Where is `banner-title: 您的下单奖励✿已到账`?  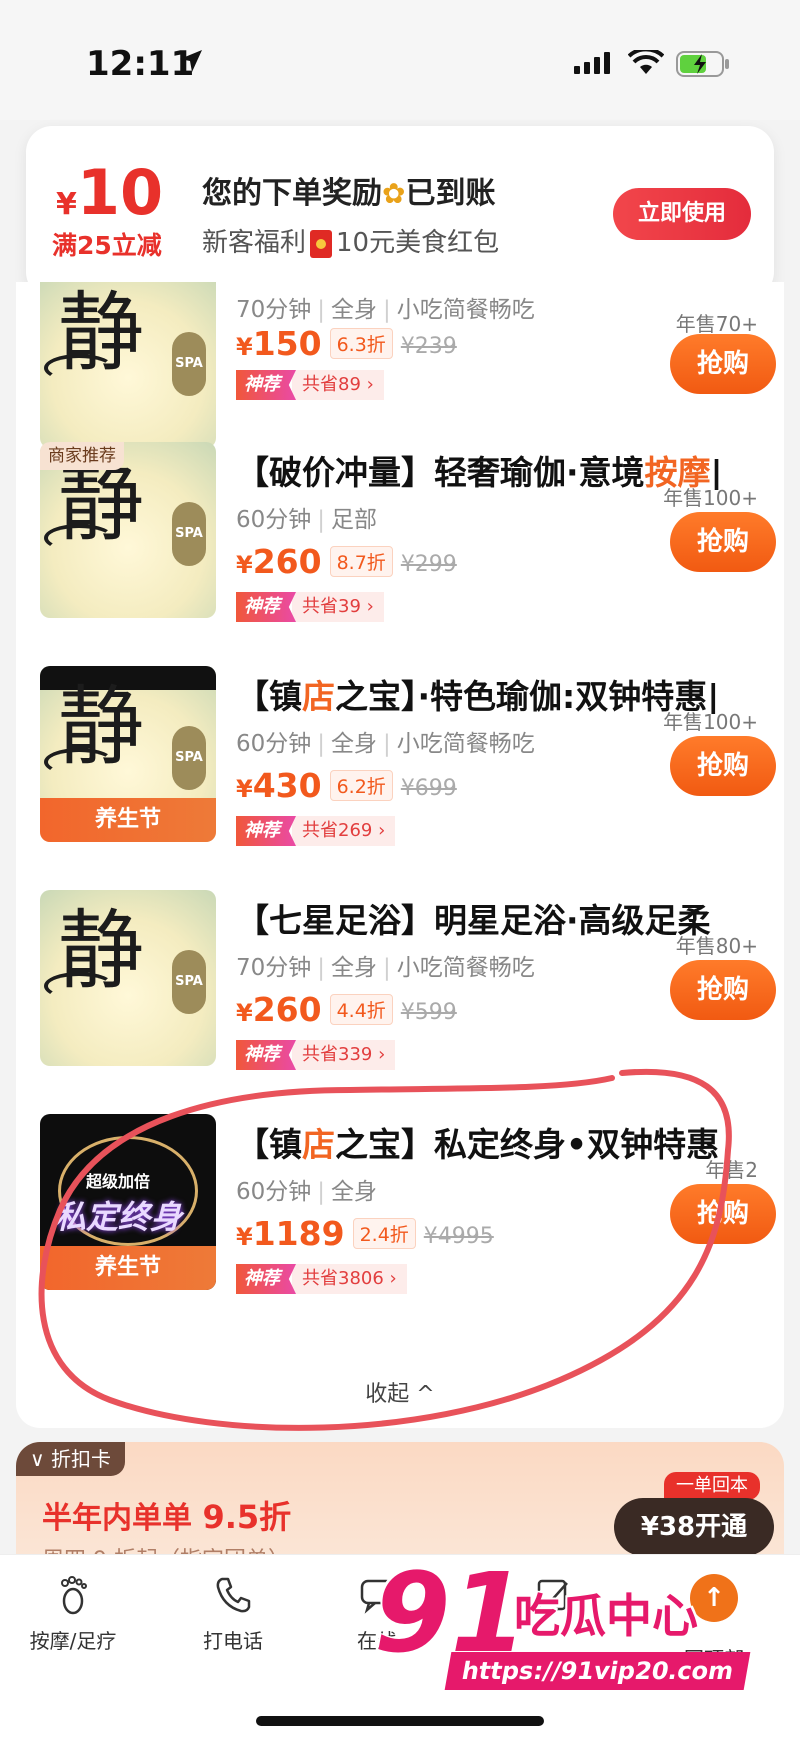 banner-title: 您的下单奖励✿已到账 is located at coordinates (349, 193).